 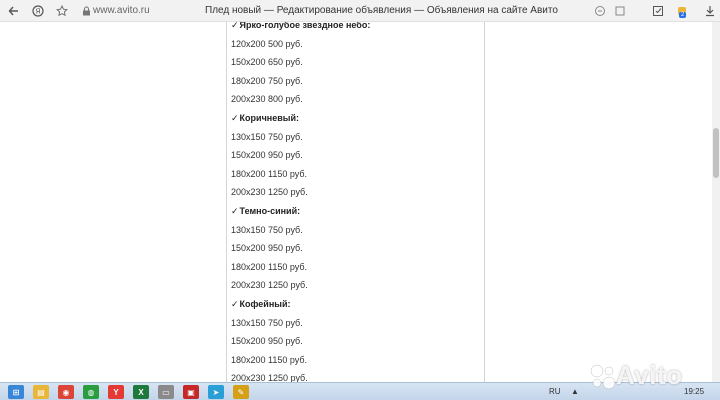 What do you see at coordinates (356, 44) in the screenshot?
I see `price-item: 120x200 500 руб.` at bounding box center [356, 44].